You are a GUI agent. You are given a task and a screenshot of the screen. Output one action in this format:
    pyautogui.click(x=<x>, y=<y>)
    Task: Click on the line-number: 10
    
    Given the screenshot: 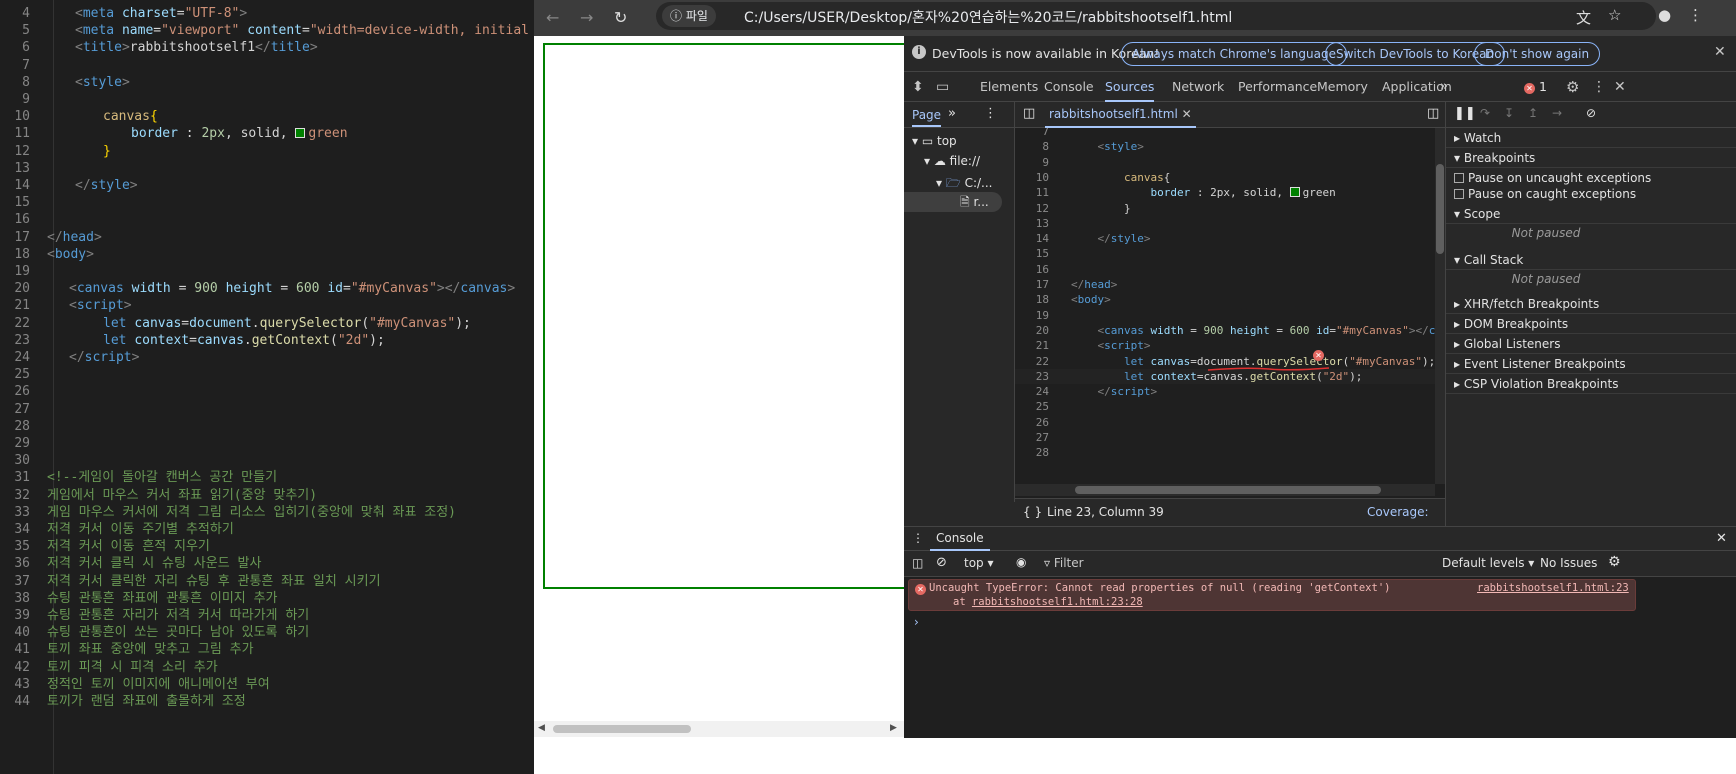 What is the action you would take?
    pyautogui.click(x=1032, y=177)
    